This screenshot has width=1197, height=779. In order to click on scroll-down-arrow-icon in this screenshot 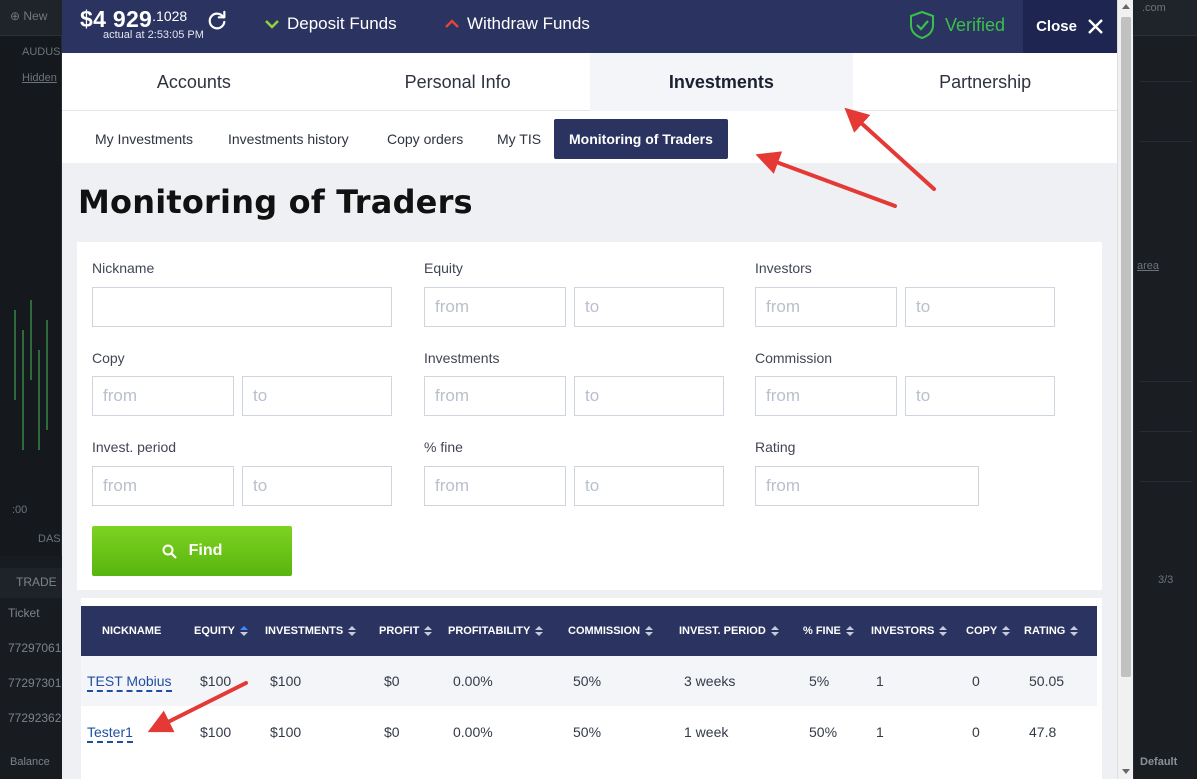, I will do `click(1126, 771)`.